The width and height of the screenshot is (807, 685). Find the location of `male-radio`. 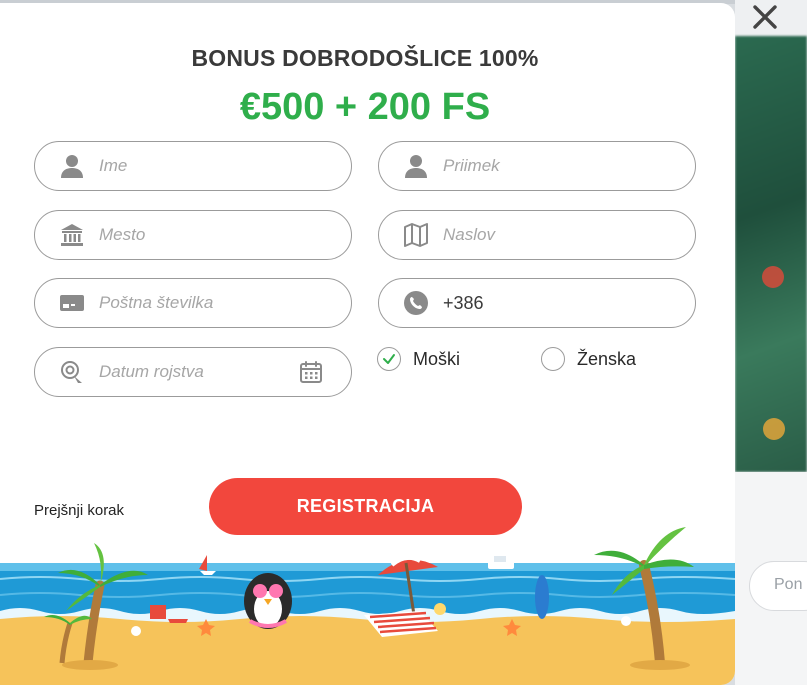

male-radio is located at coordinates (389, 359).